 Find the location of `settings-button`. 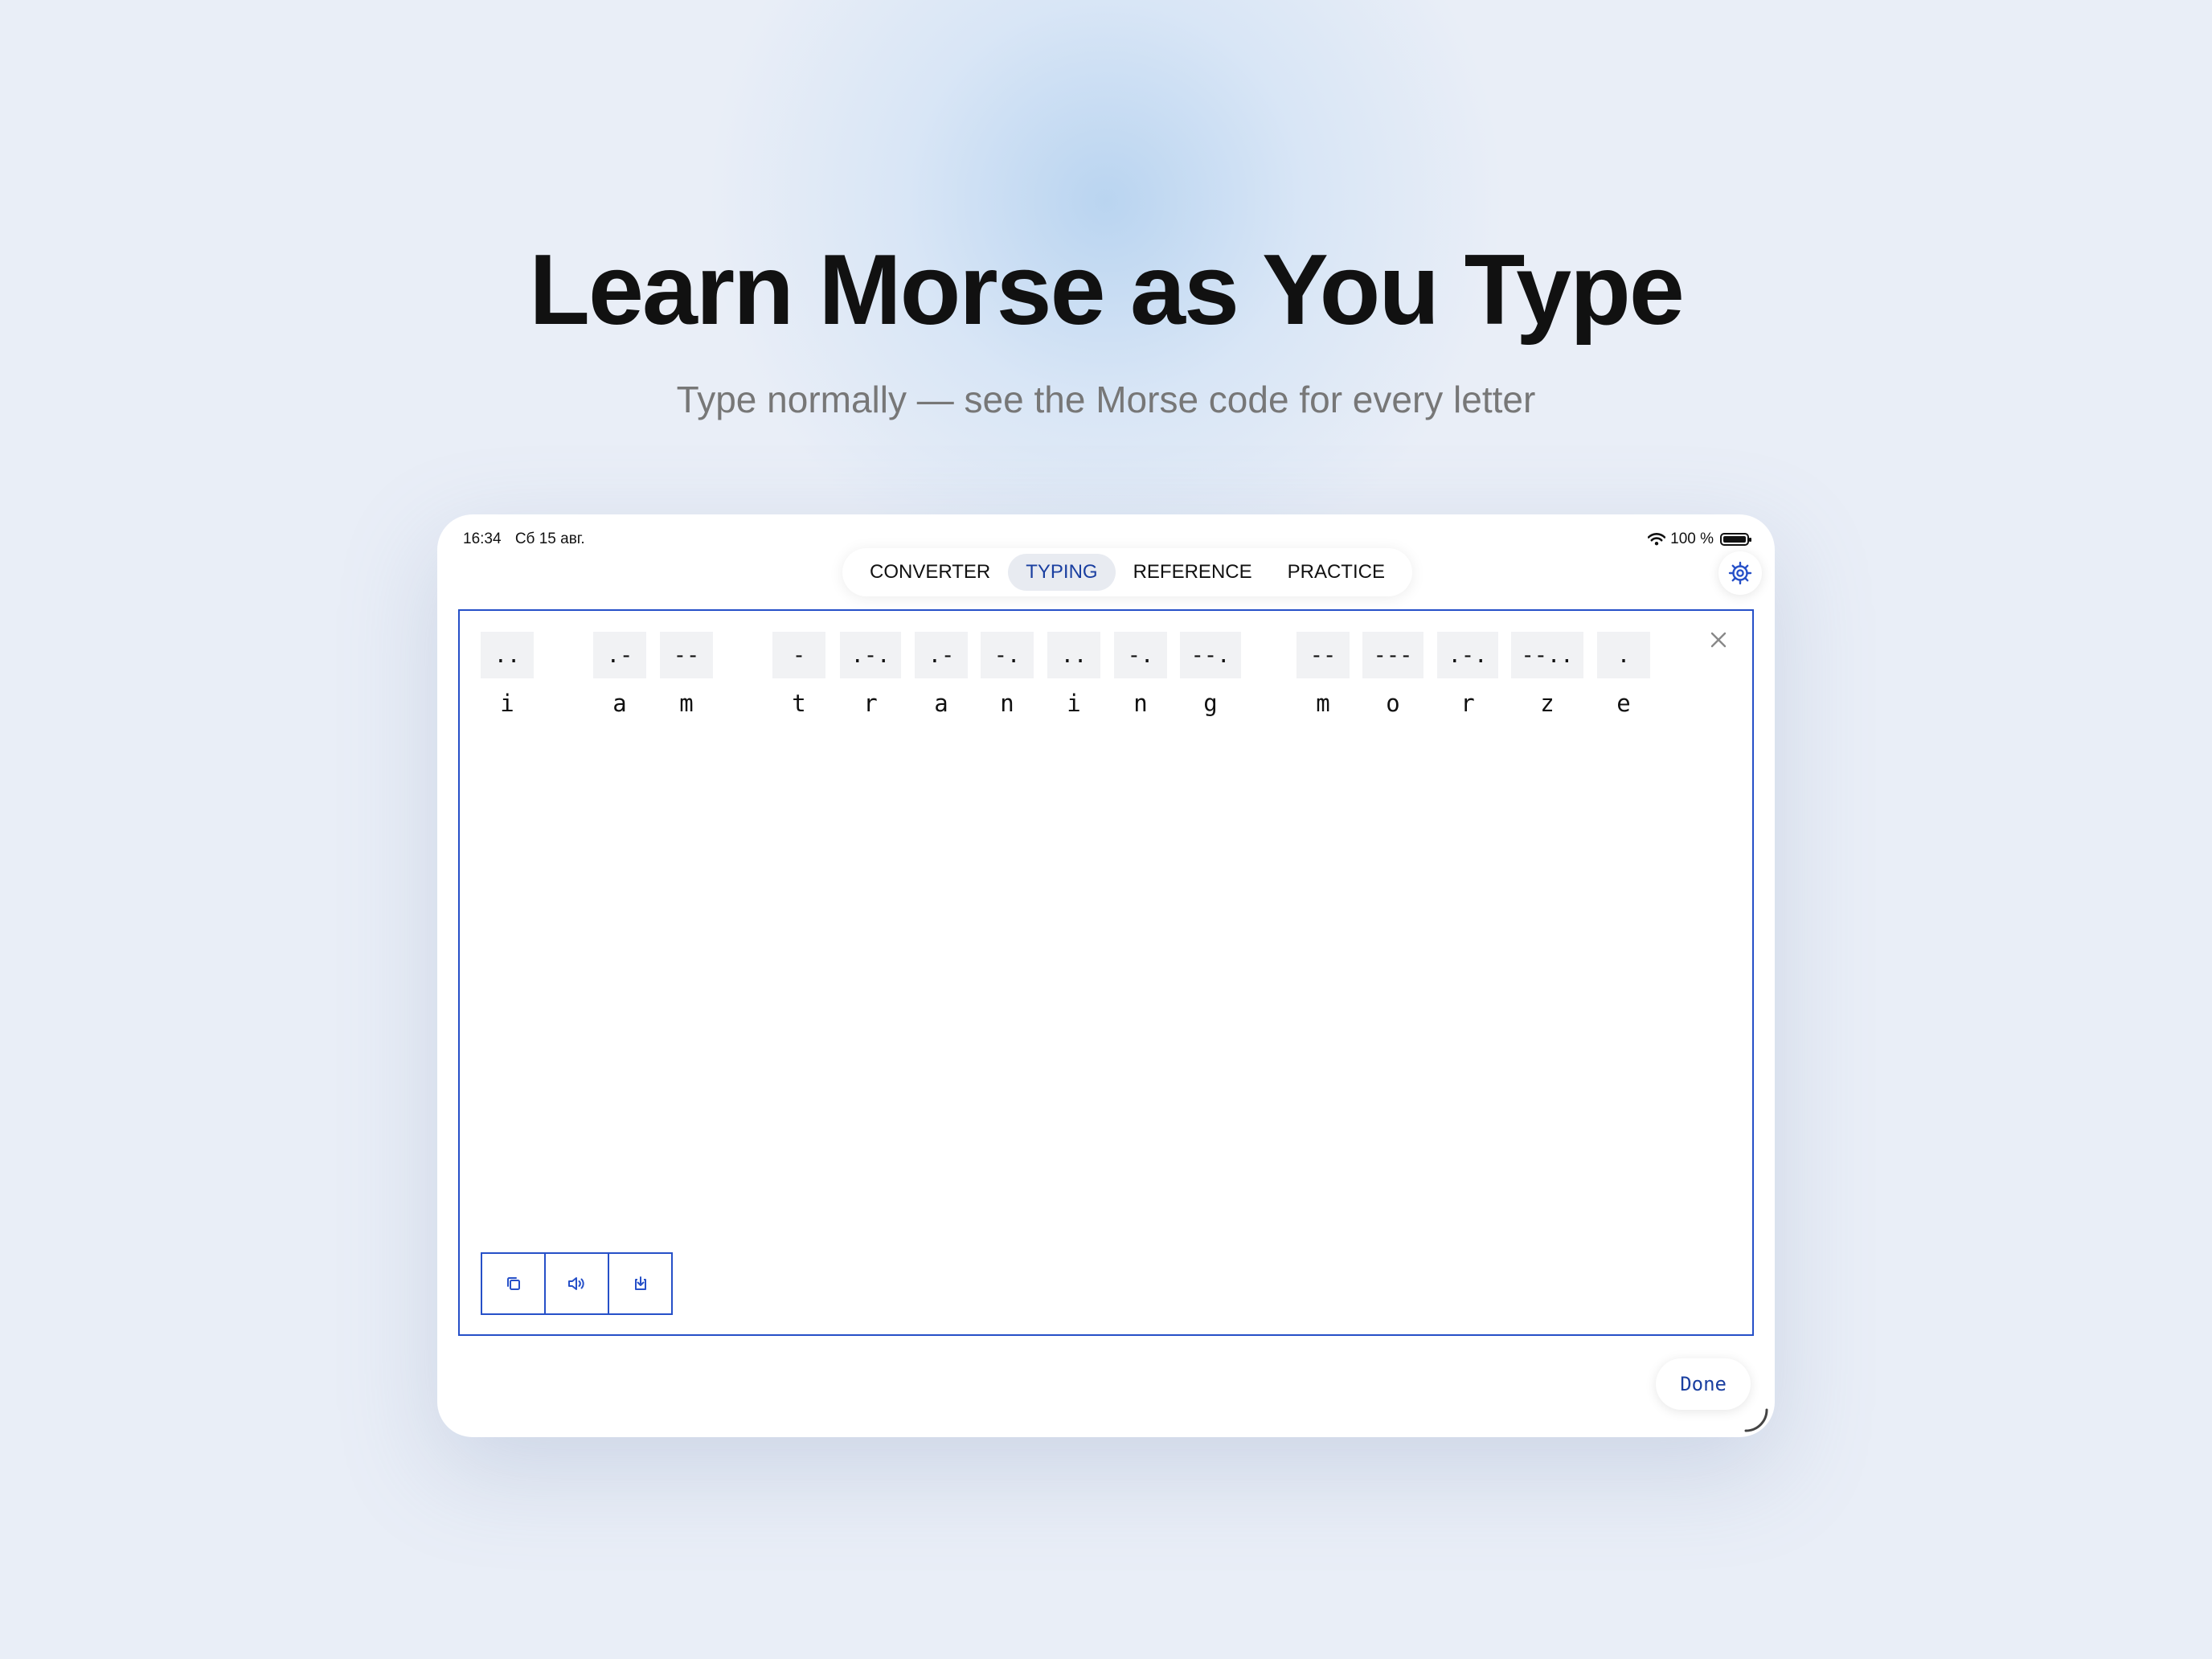

settings-button is located at coordinates (1740, 573).